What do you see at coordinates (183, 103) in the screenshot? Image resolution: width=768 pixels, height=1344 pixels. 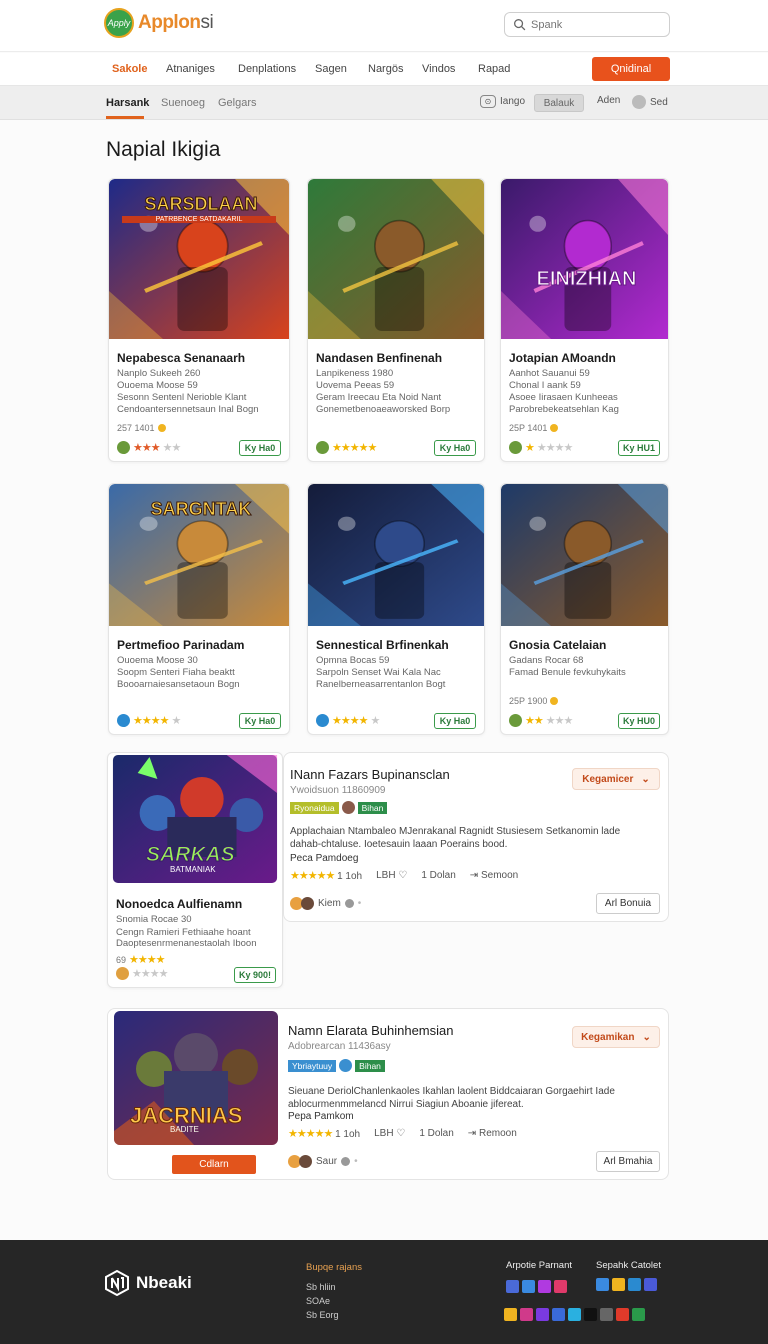 I see `tab-2: Suenoeg` at bounding box center [183, 103].